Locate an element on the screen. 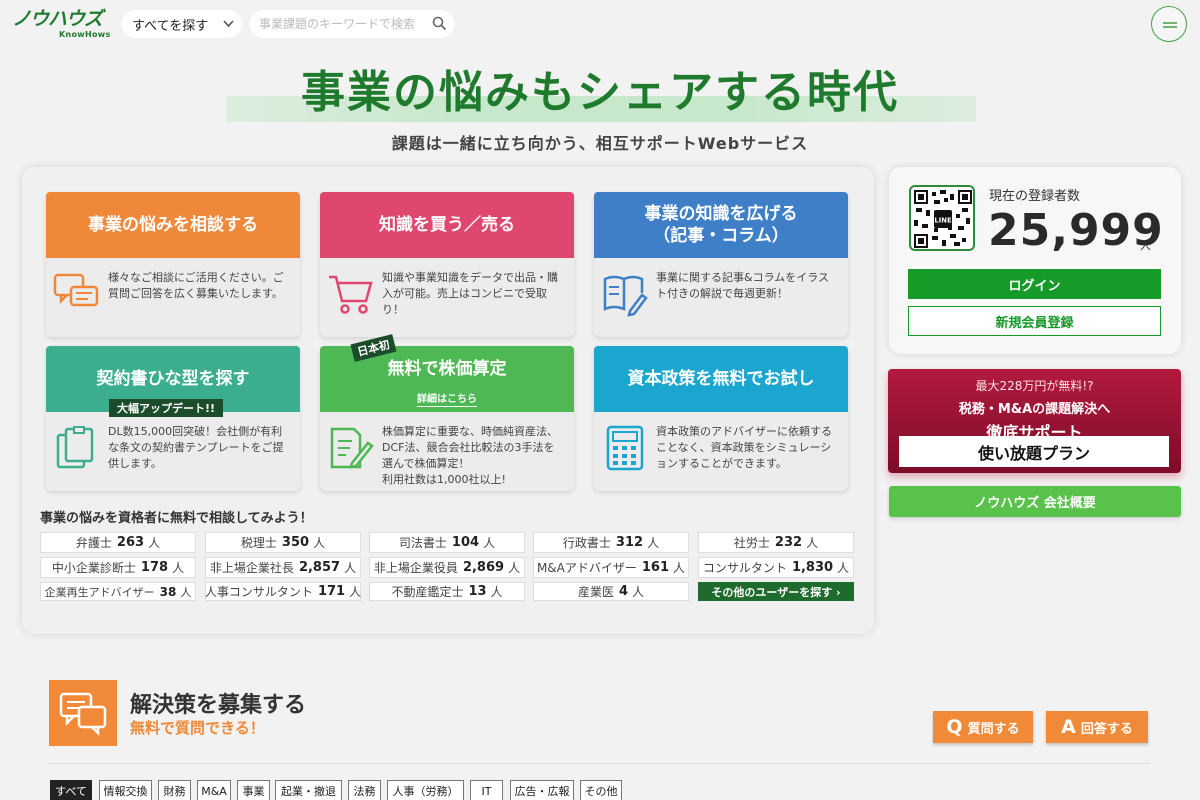  line-qr-code: LINE is located at coordinates (942, 218).